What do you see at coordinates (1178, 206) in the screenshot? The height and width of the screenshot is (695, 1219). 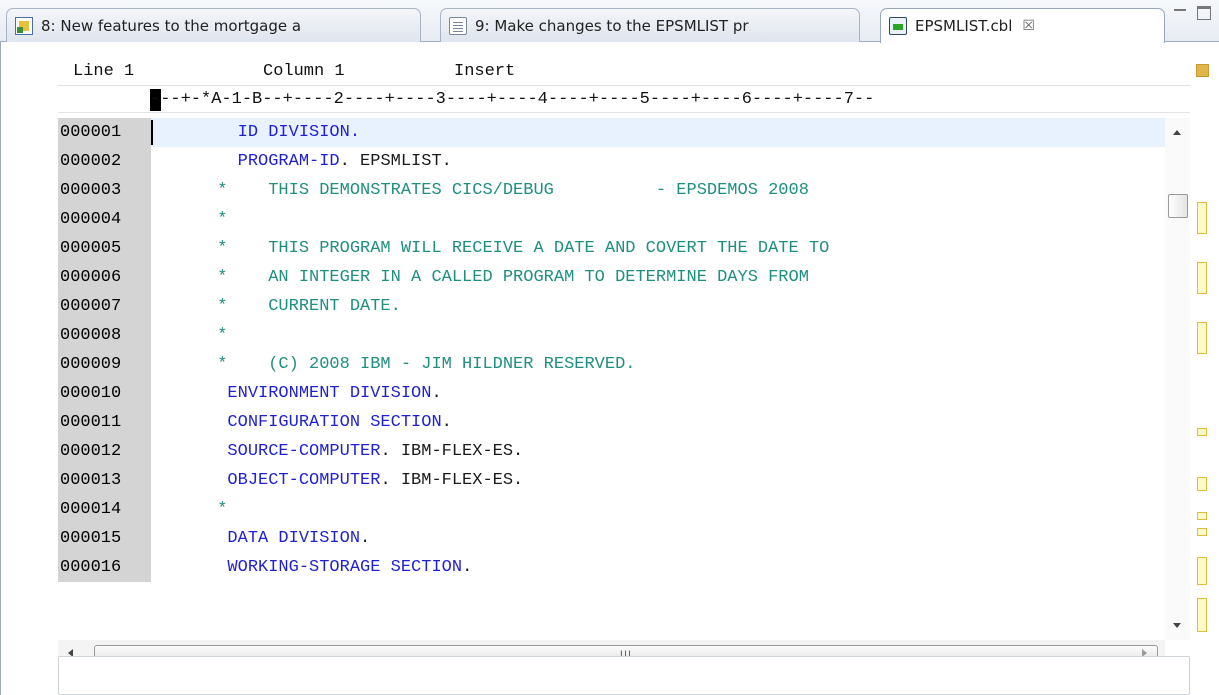 I see `vertical-scroll-thumb` at bounding box center [1178, 206].